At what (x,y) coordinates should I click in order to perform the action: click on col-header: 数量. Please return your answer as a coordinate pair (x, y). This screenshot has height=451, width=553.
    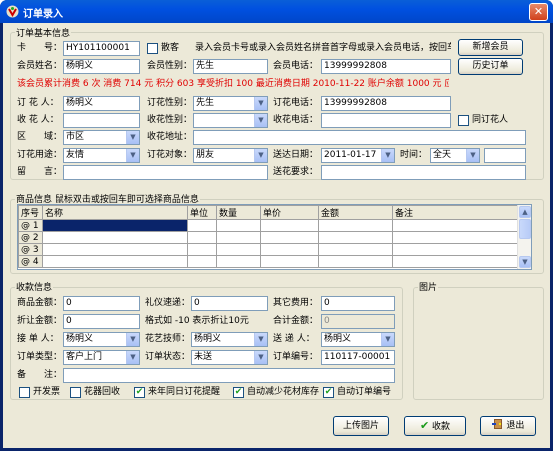
    Looking at the image, I should click on (238, 212).